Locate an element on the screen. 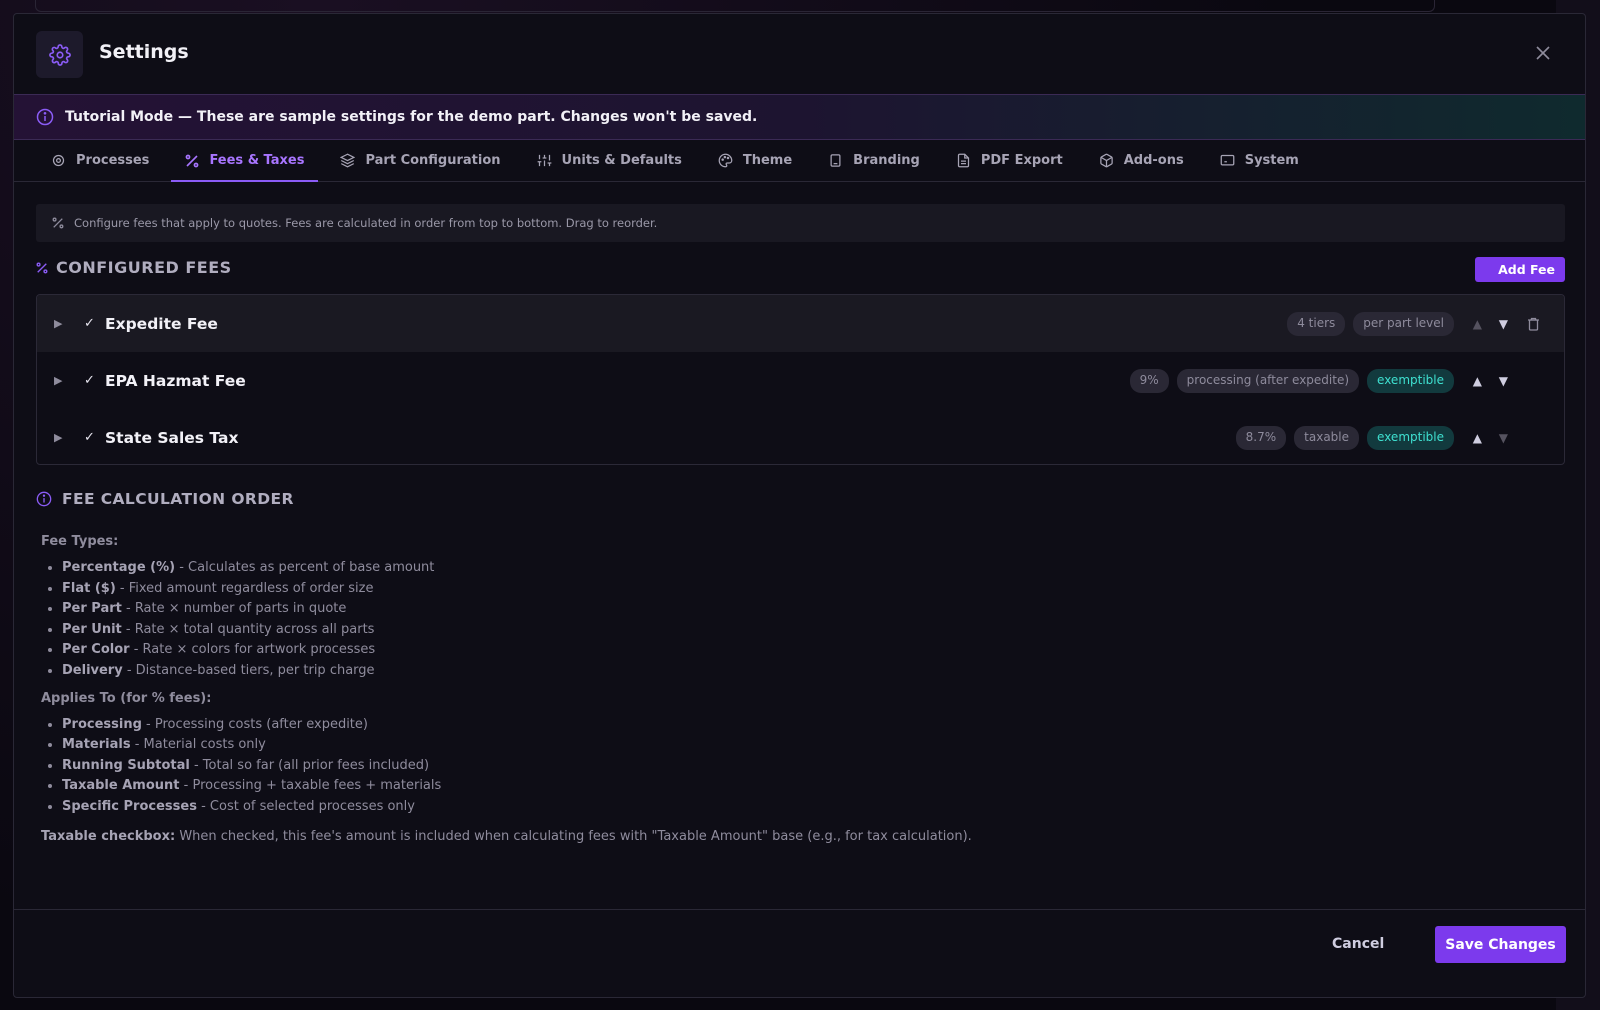  fee-chip: 9% is located at coordinates (1149, 380).